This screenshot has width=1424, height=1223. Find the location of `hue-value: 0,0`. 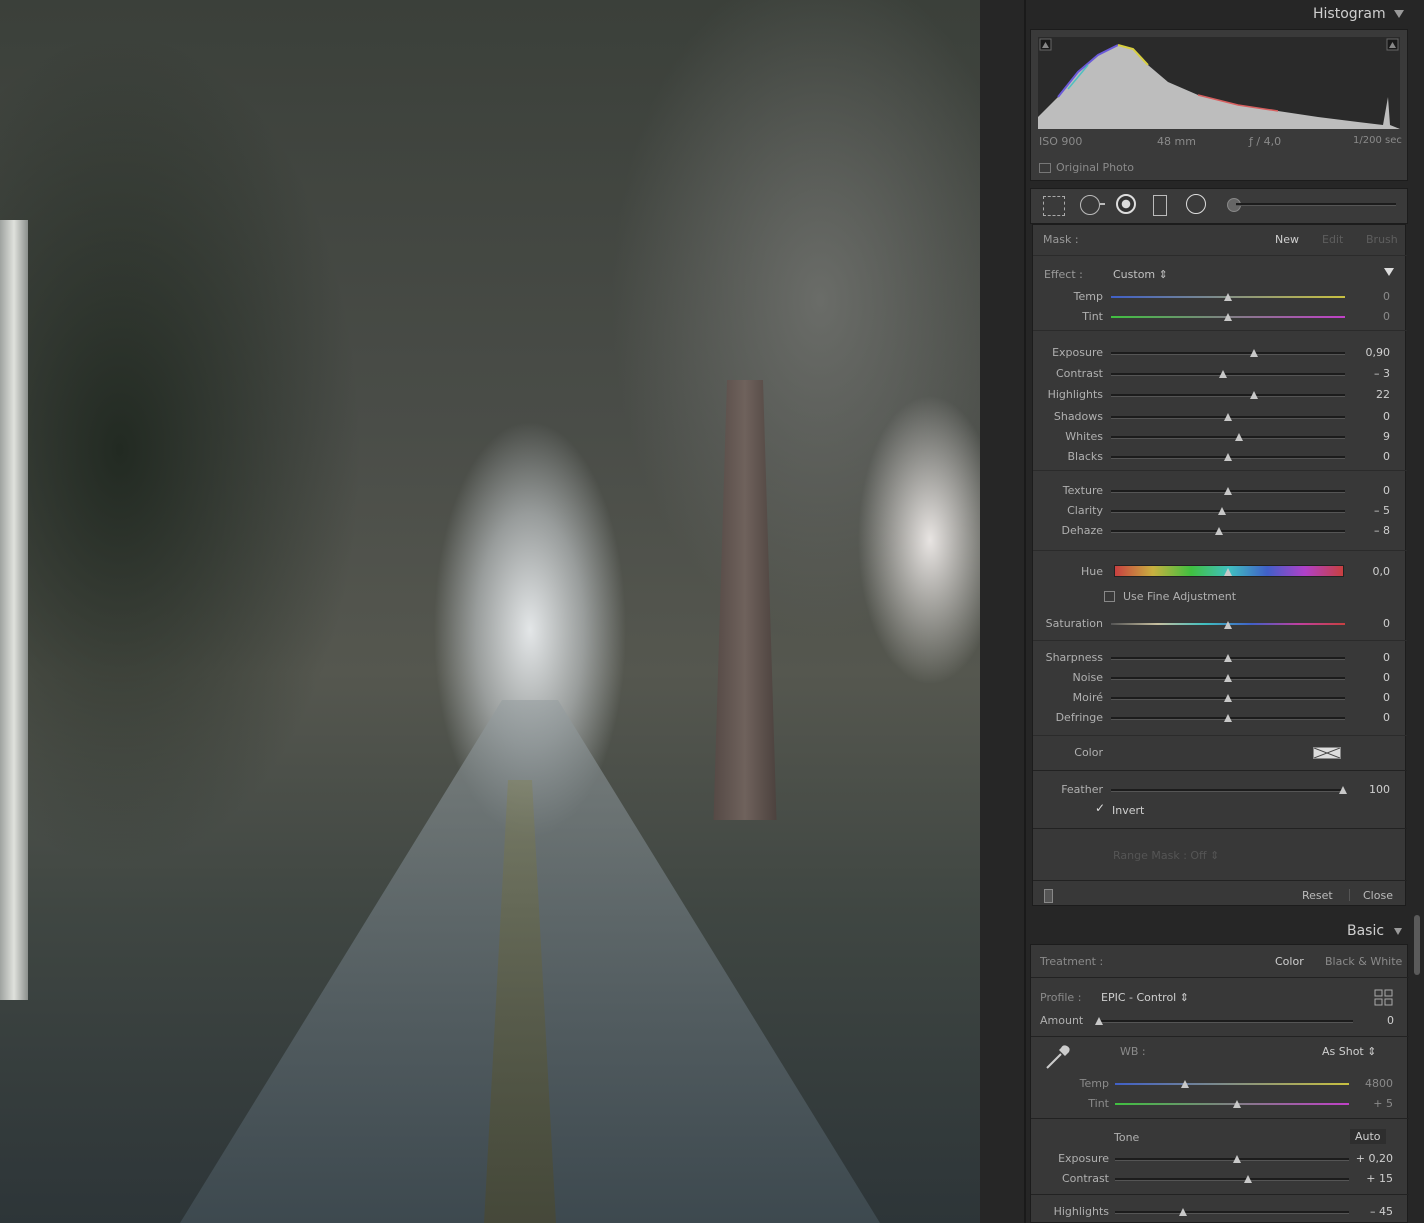

hue-value: 0,0 is located at coordinates (1370, 571).